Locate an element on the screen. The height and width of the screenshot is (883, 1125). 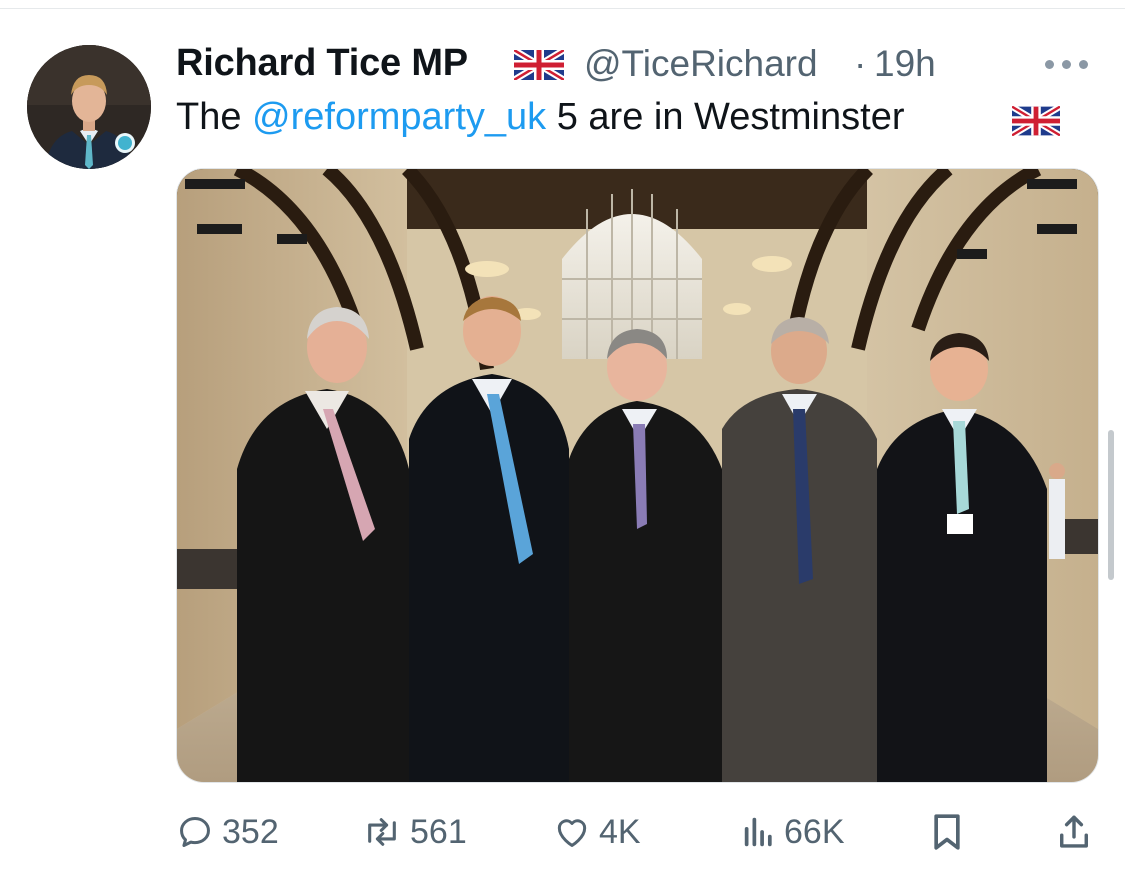
author-handle: @TiceRichard is located at coordinates (701, 64).